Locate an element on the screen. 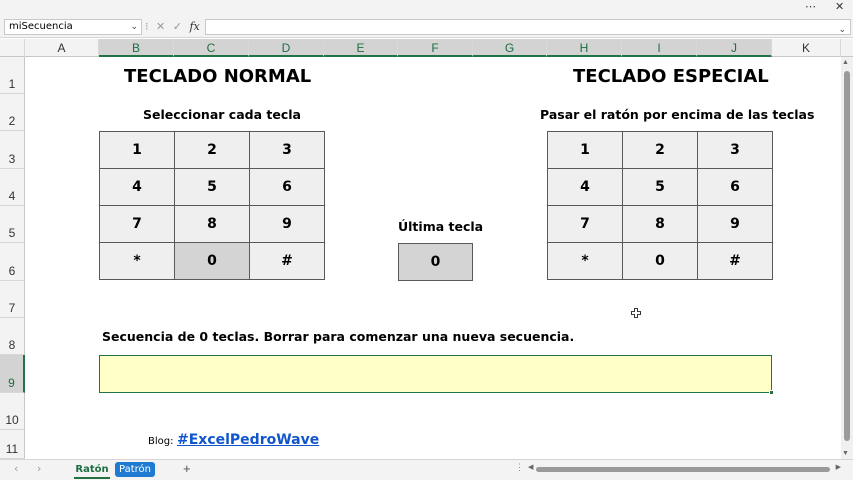  normal-key-star: * is located at coordinates (137, 261).